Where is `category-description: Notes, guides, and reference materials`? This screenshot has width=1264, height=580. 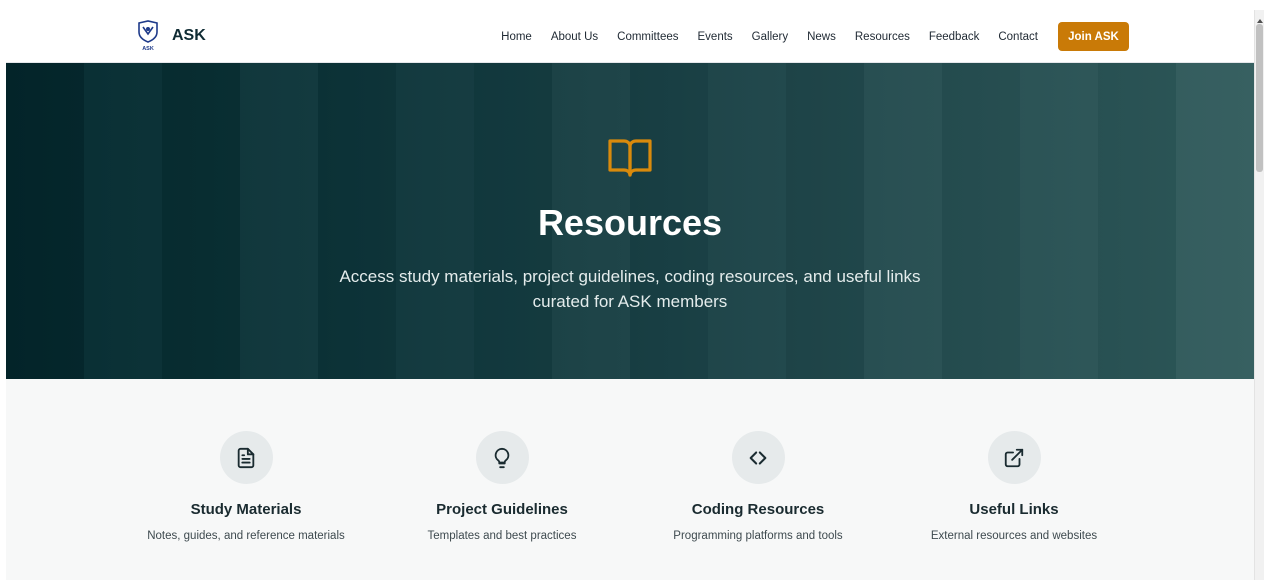 category-description: Notes, guides, and reference materials is located at coordinates (246, 536).